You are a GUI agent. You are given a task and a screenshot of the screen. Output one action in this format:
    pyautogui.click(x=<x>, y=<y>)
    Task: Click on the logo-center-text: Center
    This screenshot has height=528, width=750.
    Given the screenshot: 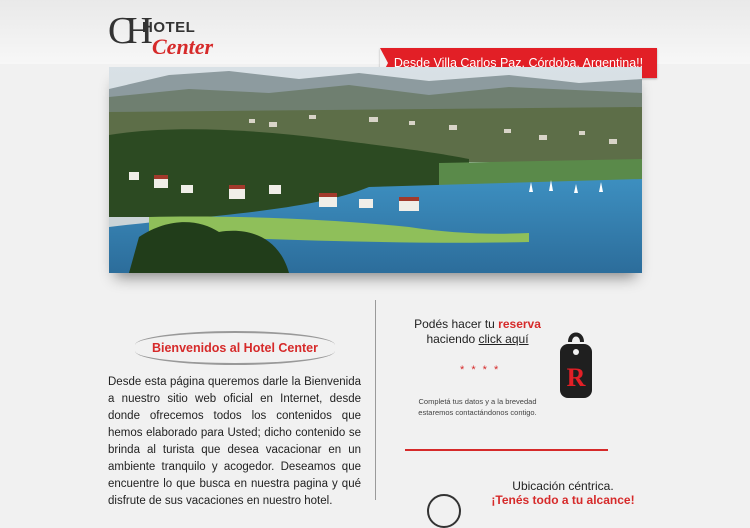 What is the action you would take?
    pyautogui.click(x=183, y=46)
    